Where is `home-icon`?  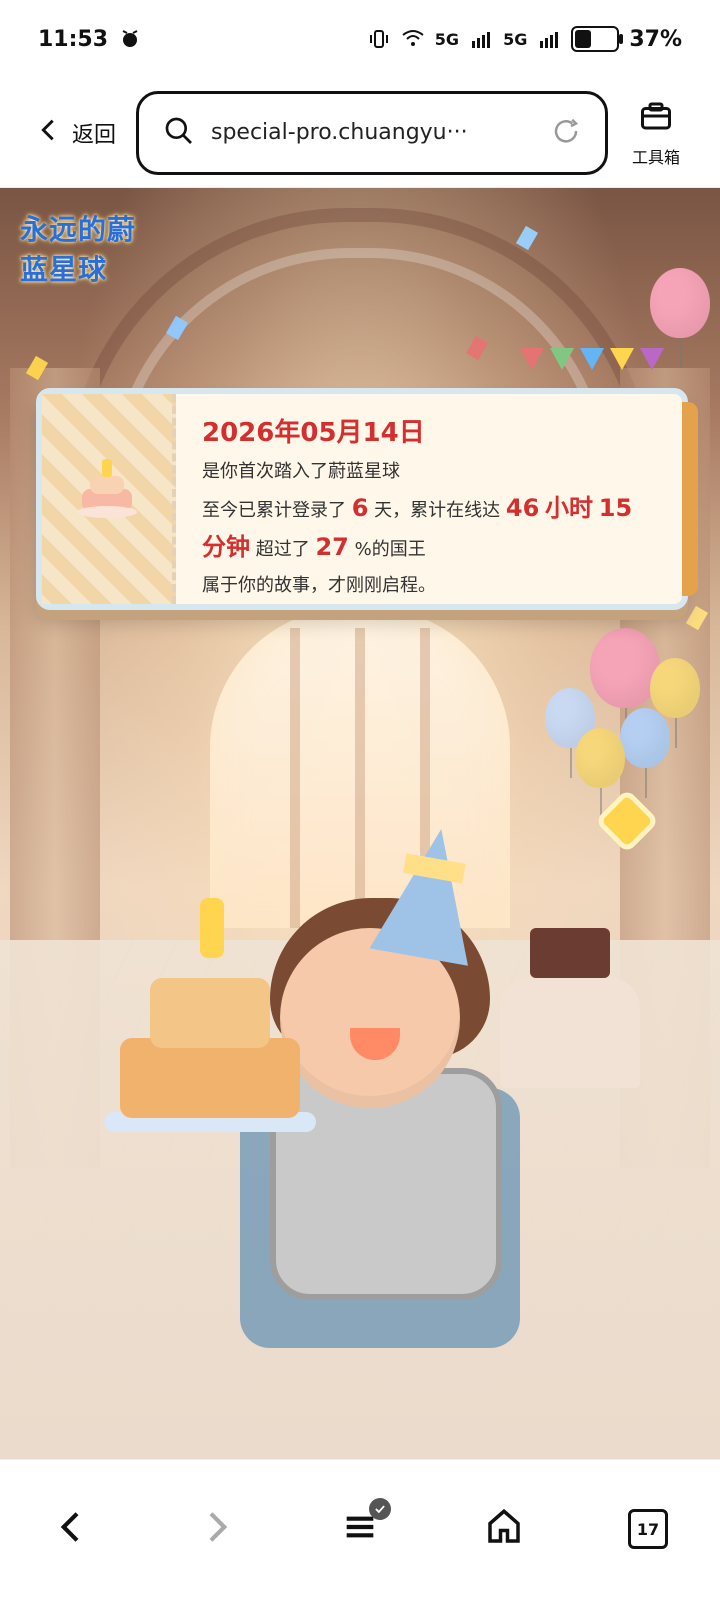 home-icon is located at coordinates (504, 1529).